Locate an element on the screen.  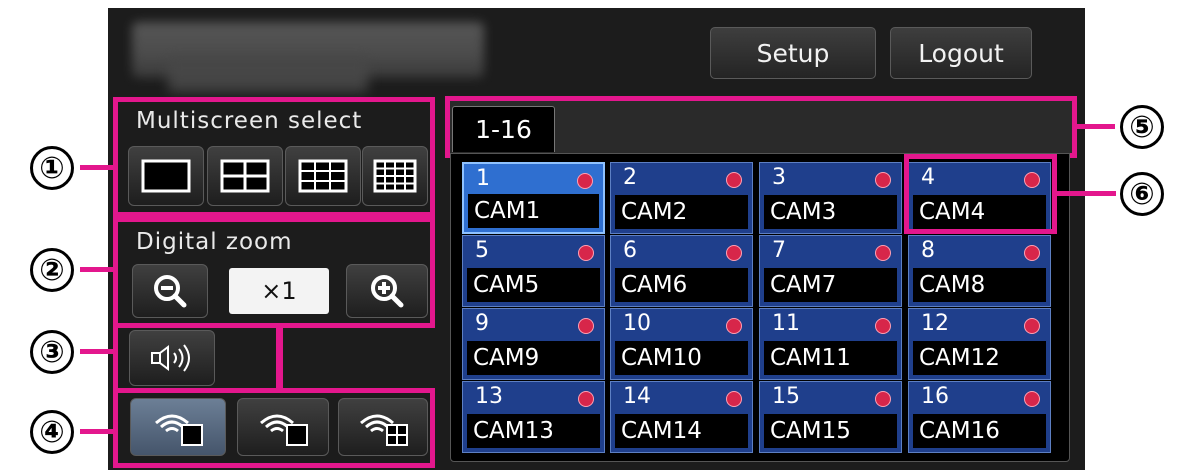
camera-name: CAM13 is located at coordinates (533, 431).